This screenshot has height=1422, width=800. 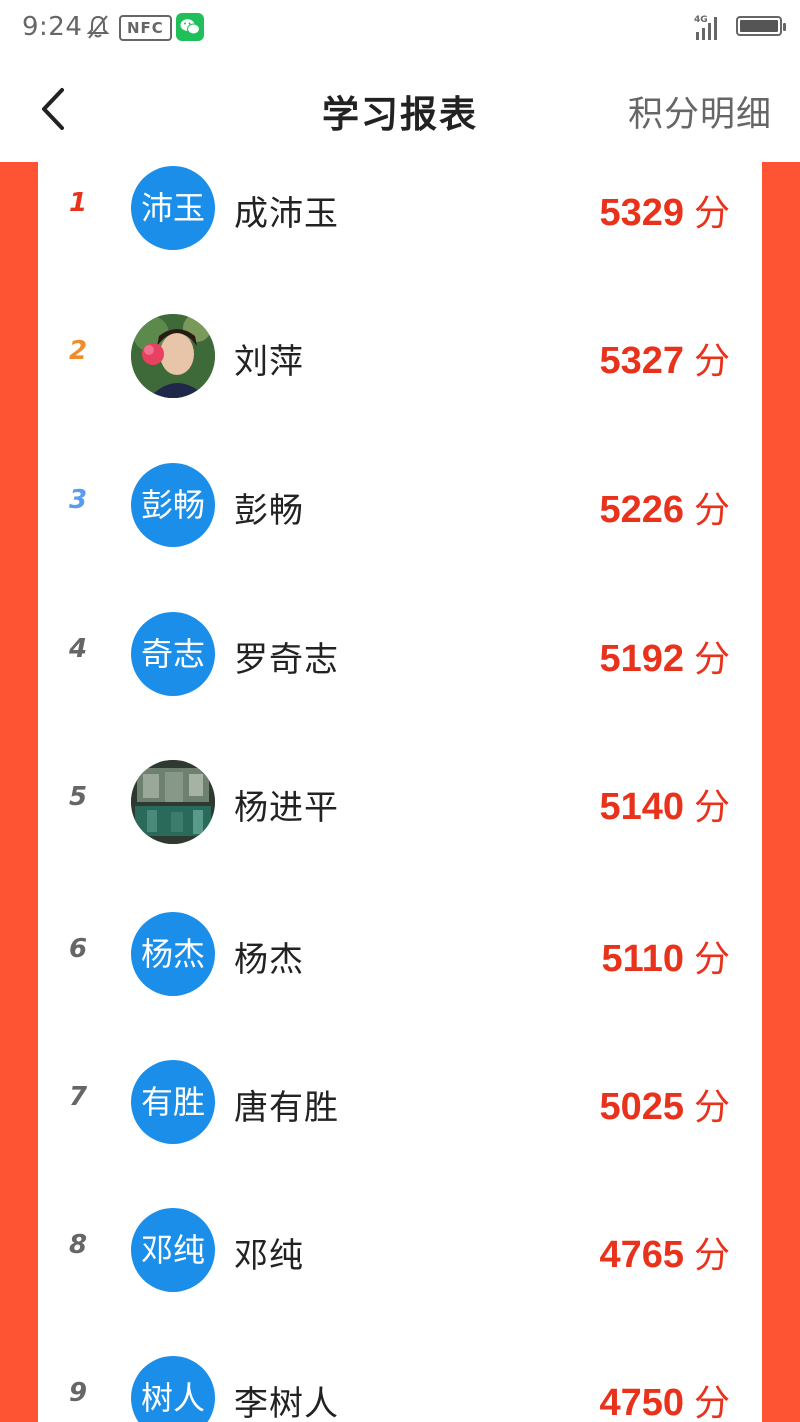 I want to click on user-name: 成沛玉, so click(x=286, y=214).